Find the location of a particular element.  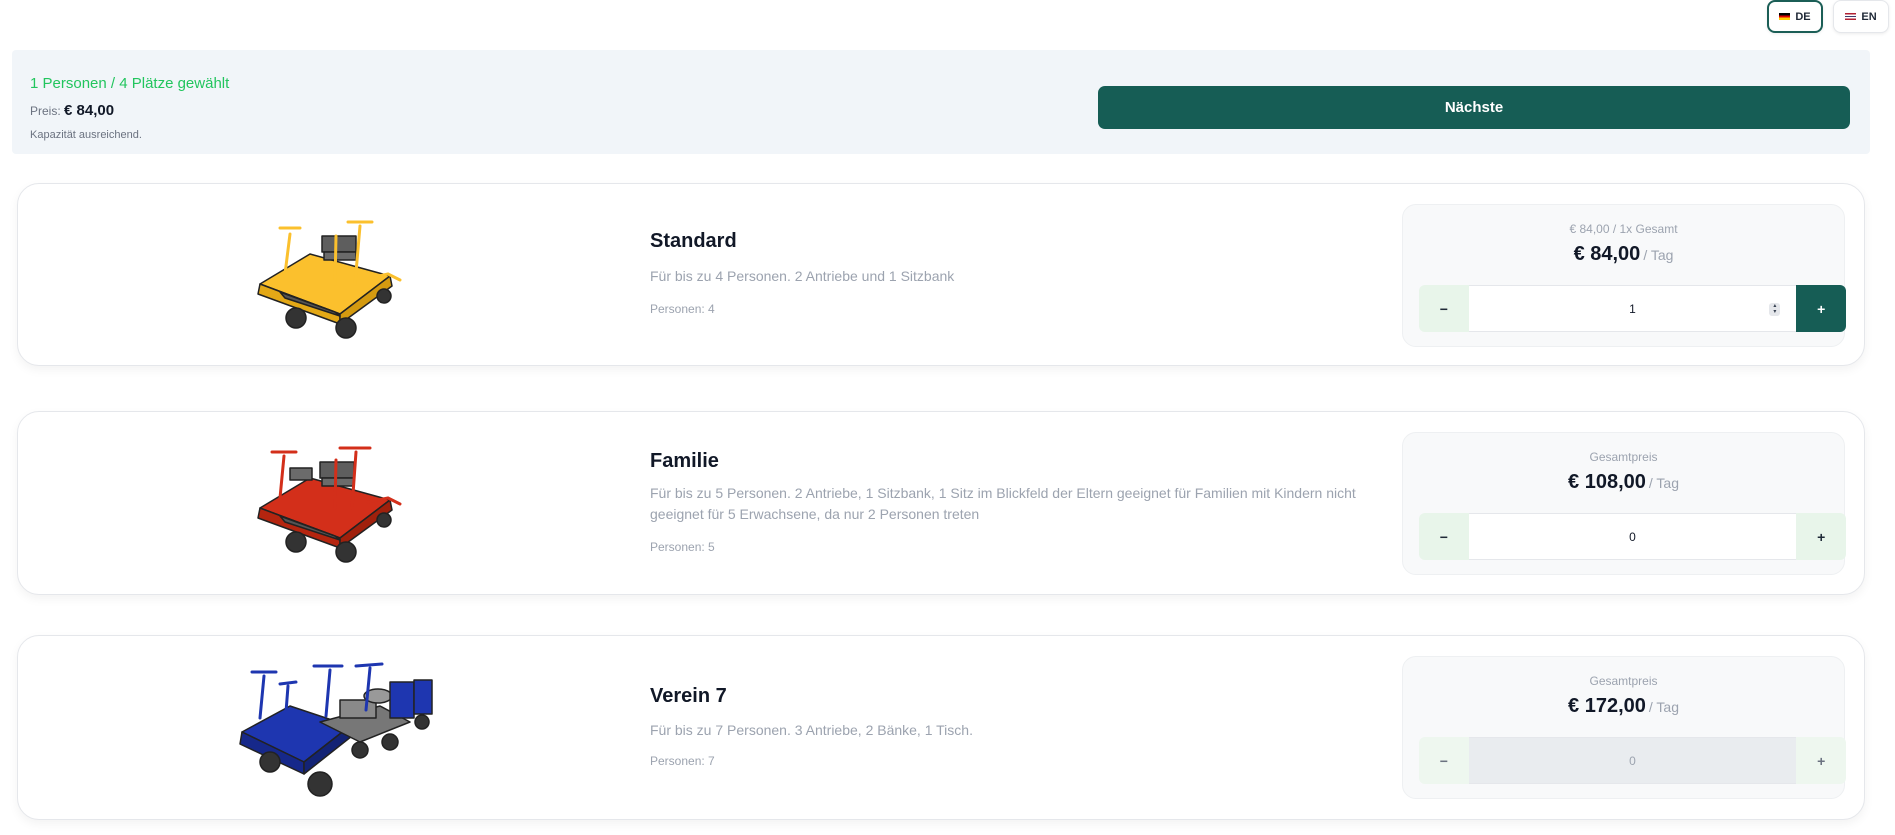

selected-seats-text: 1 Personen / 4 Plätze gewählt is located at coordinates (130, 83).